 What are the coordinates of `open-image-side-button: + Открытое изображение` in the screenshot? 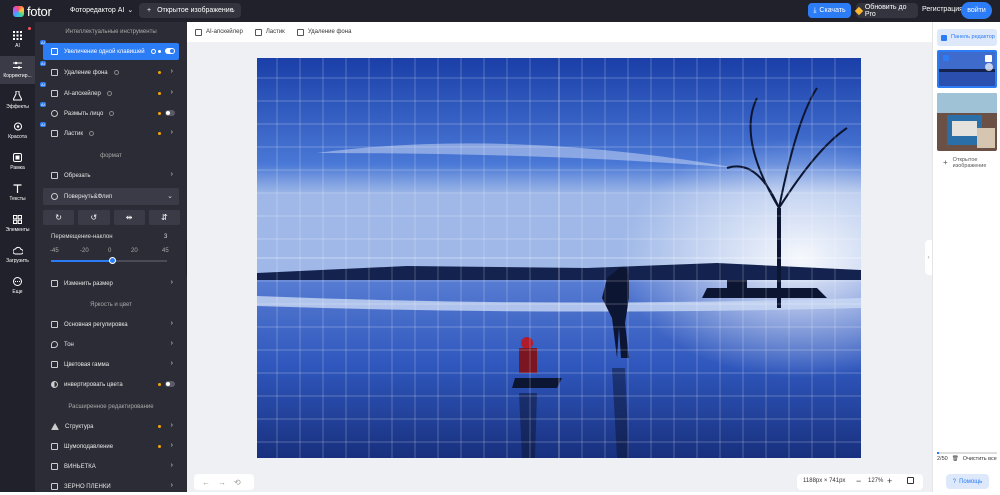 It's located at (967, 163).